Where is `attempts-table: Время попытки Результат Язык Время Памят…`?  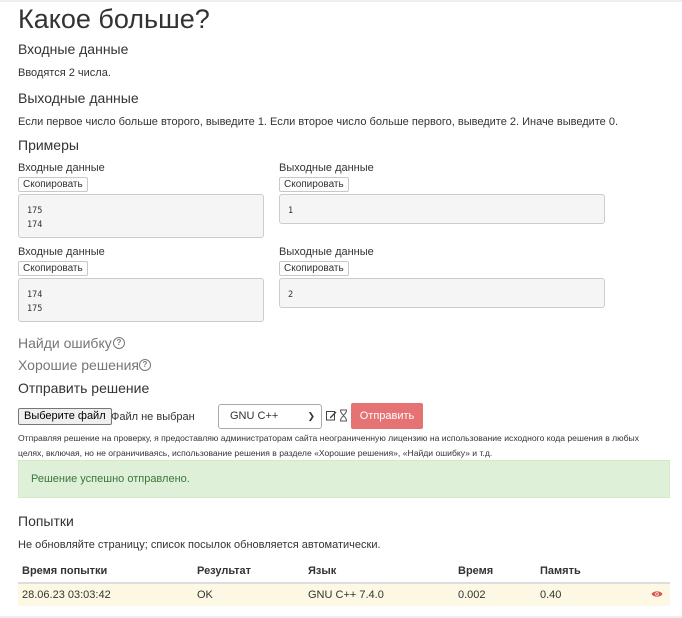 attempts-table: Время попытки Результат Язык Время Памят… is located at coordinates (344, 583).